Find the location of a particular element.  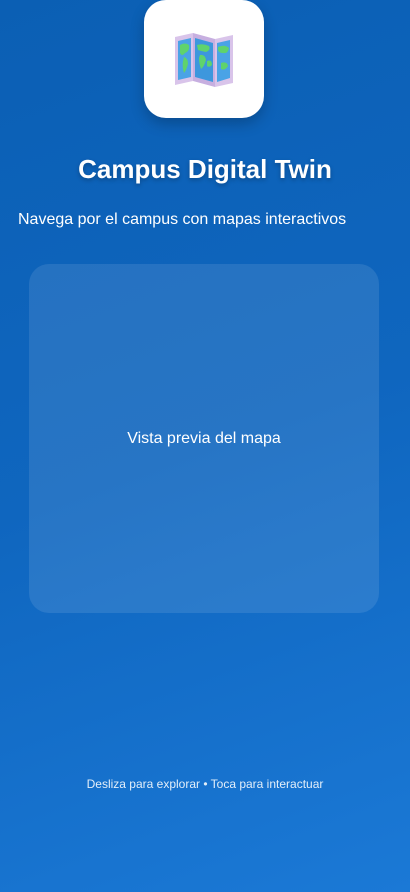

app-logo is located at coordinates (204, 59).